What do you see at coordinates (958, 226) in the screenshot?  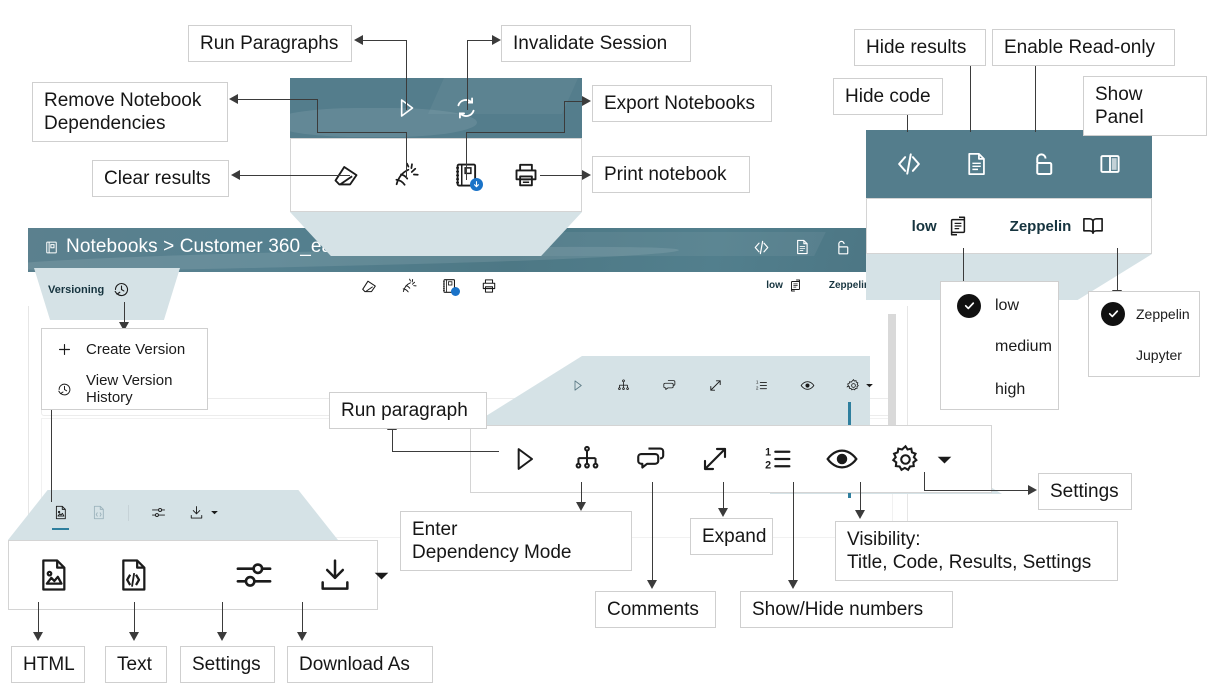 I see `concurrency-icon` at bounding box center [958, 226].